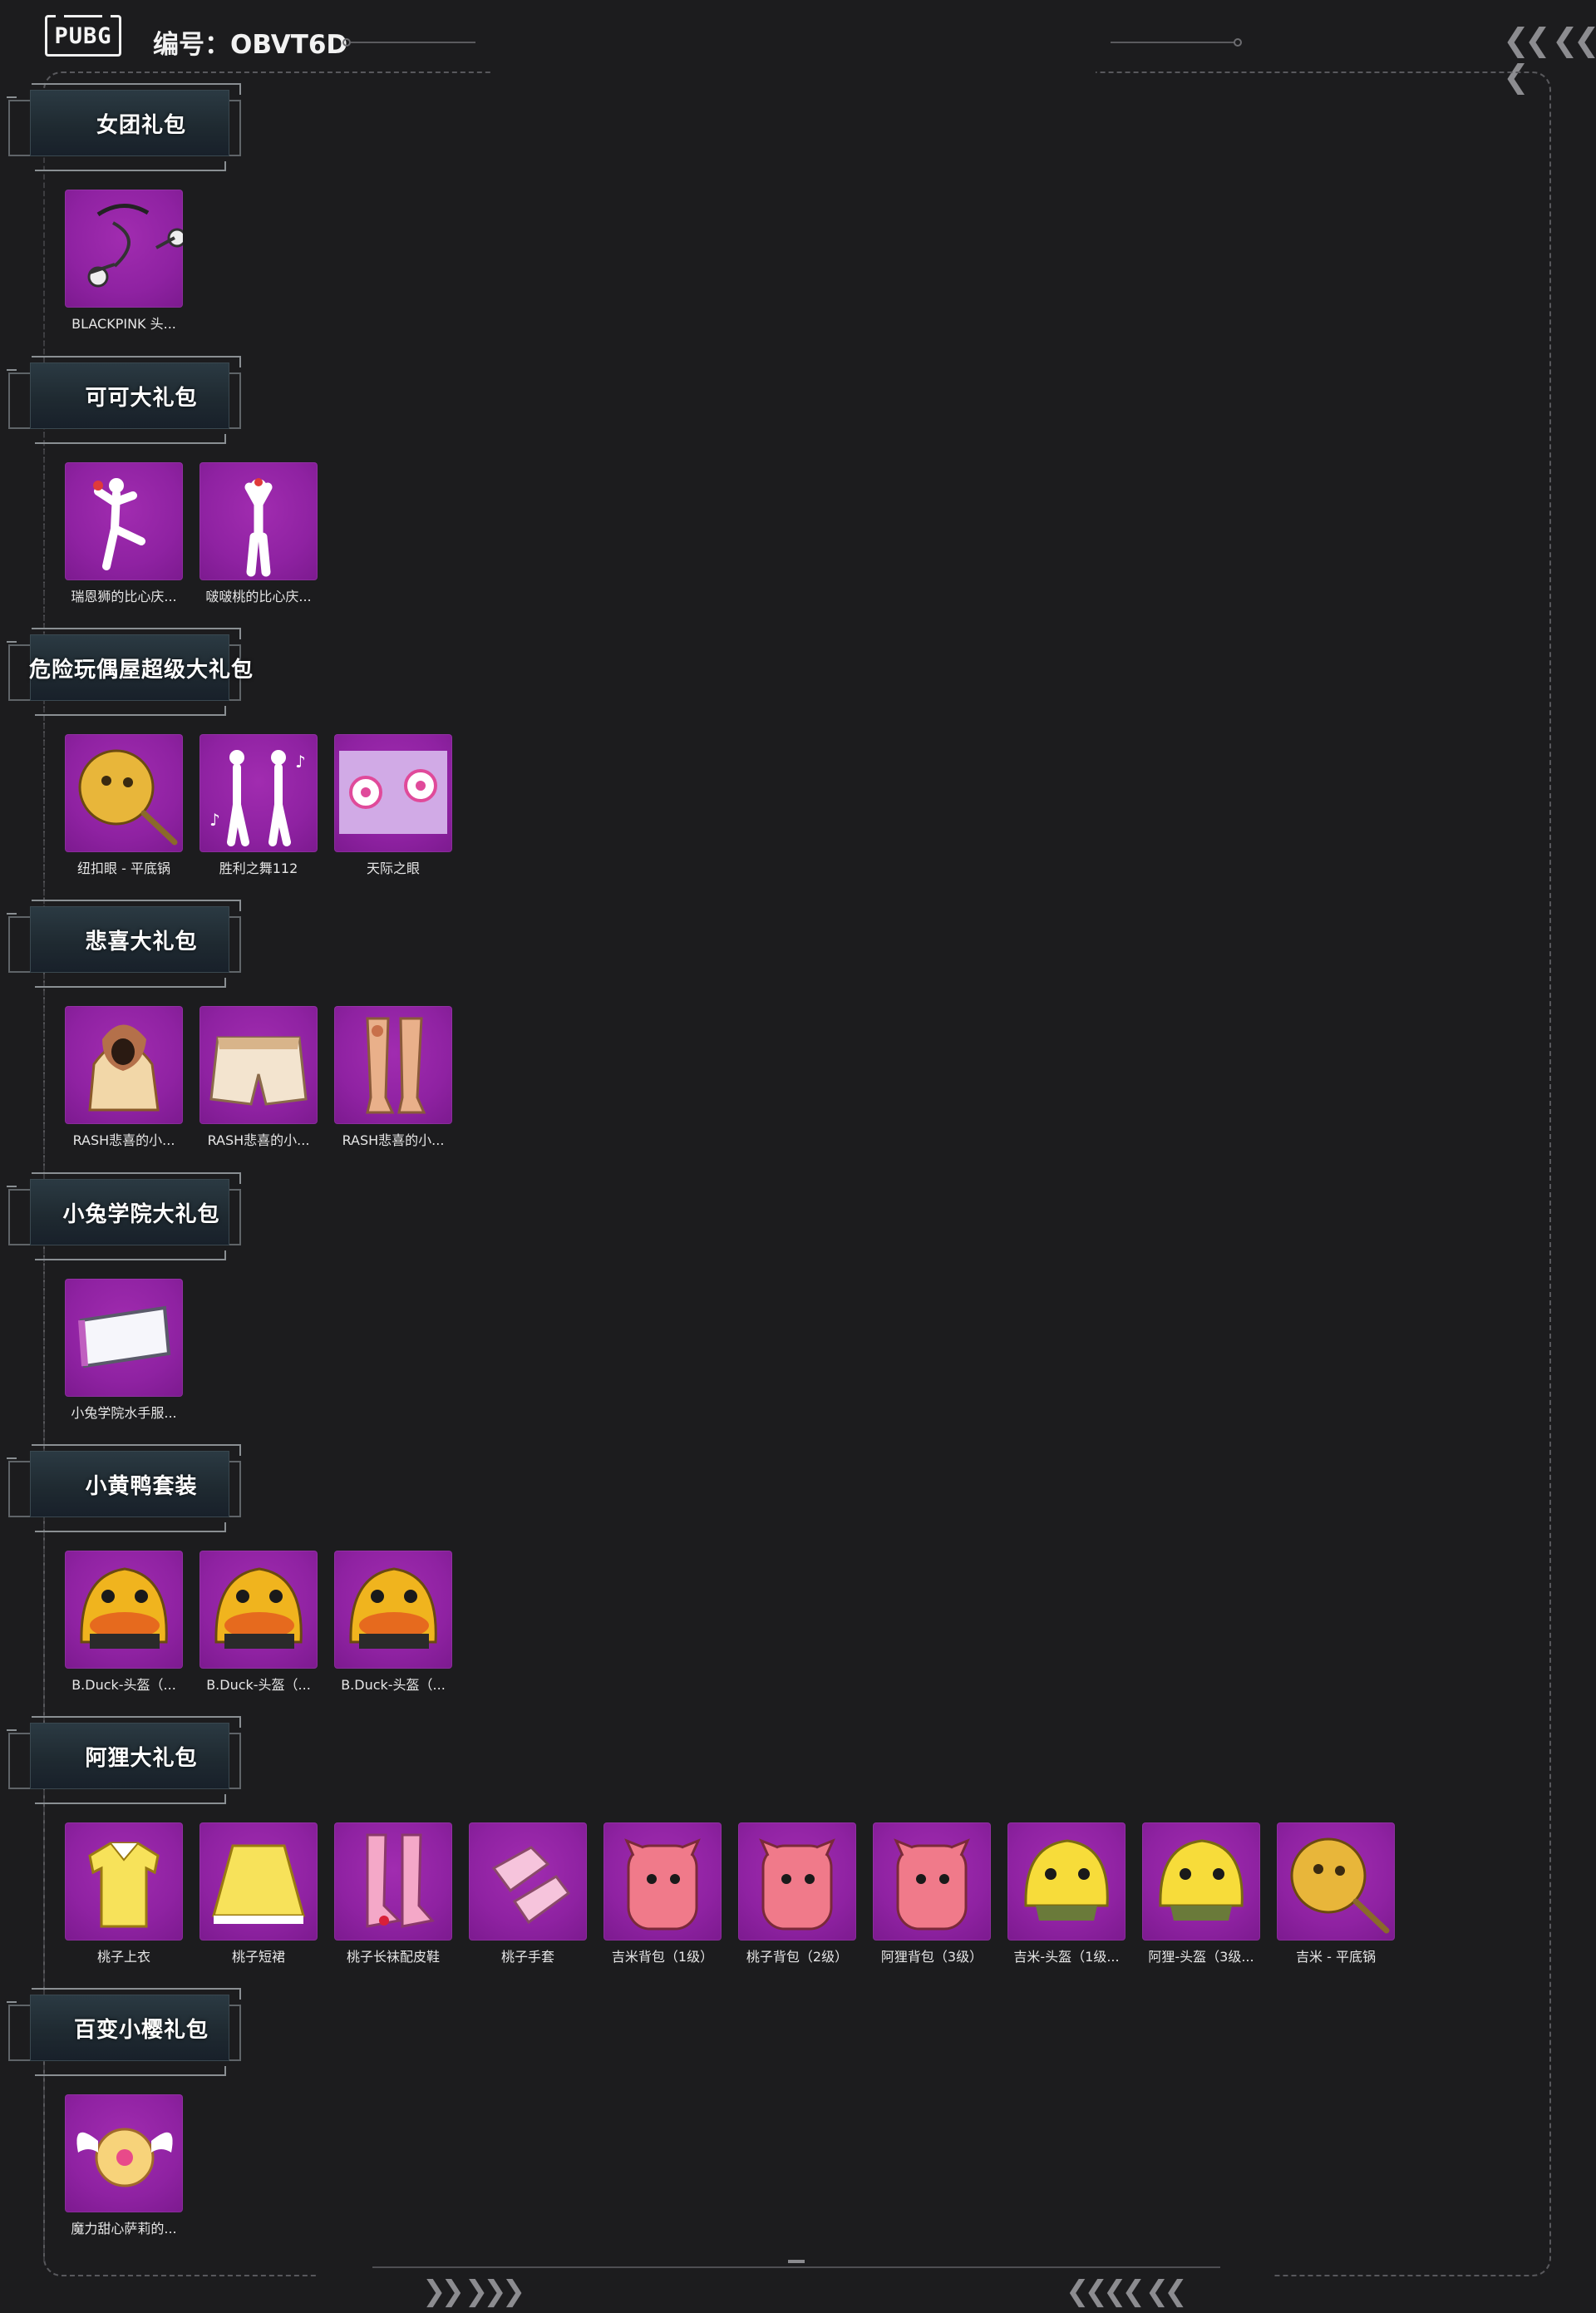 This screenshot has width=1596, height=2313. I want to click on item-label: 纽扣眼 - 平底锅, so click(123, 868).